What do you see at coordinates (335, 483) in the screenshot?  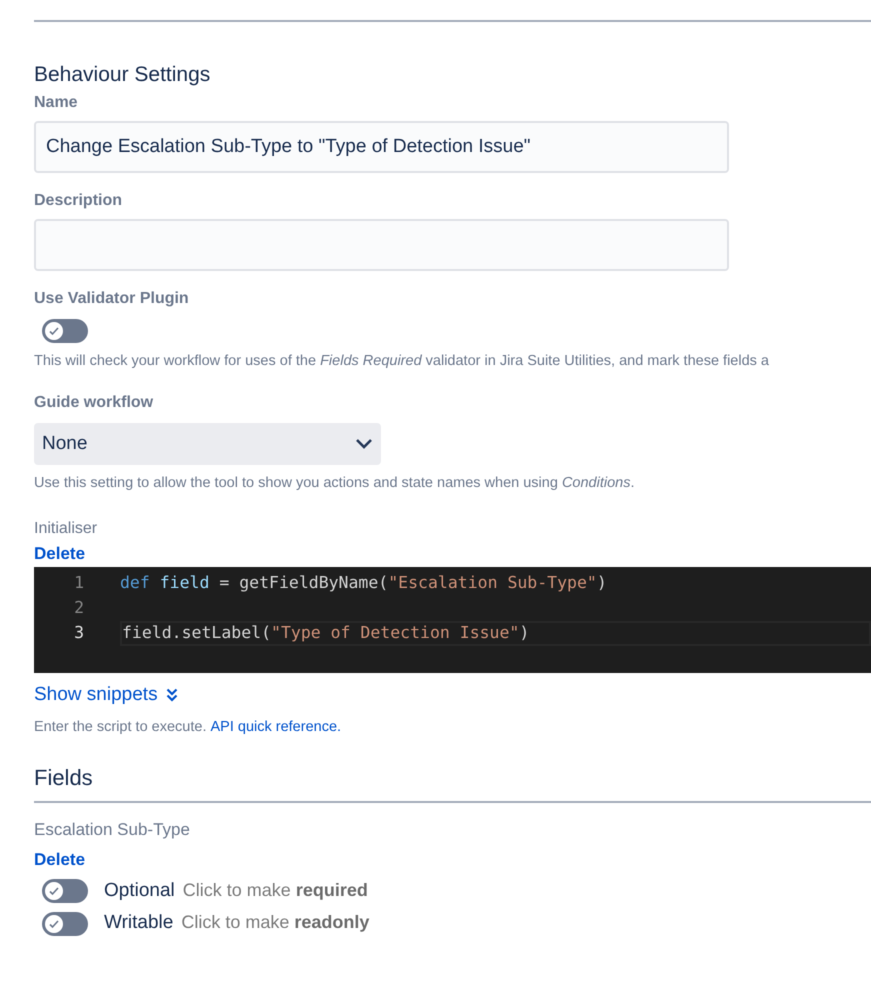 I see `help-text: Use this setting to allow the tool to show you actions and state names when using Conditions.` at bounding box center [335, 483].